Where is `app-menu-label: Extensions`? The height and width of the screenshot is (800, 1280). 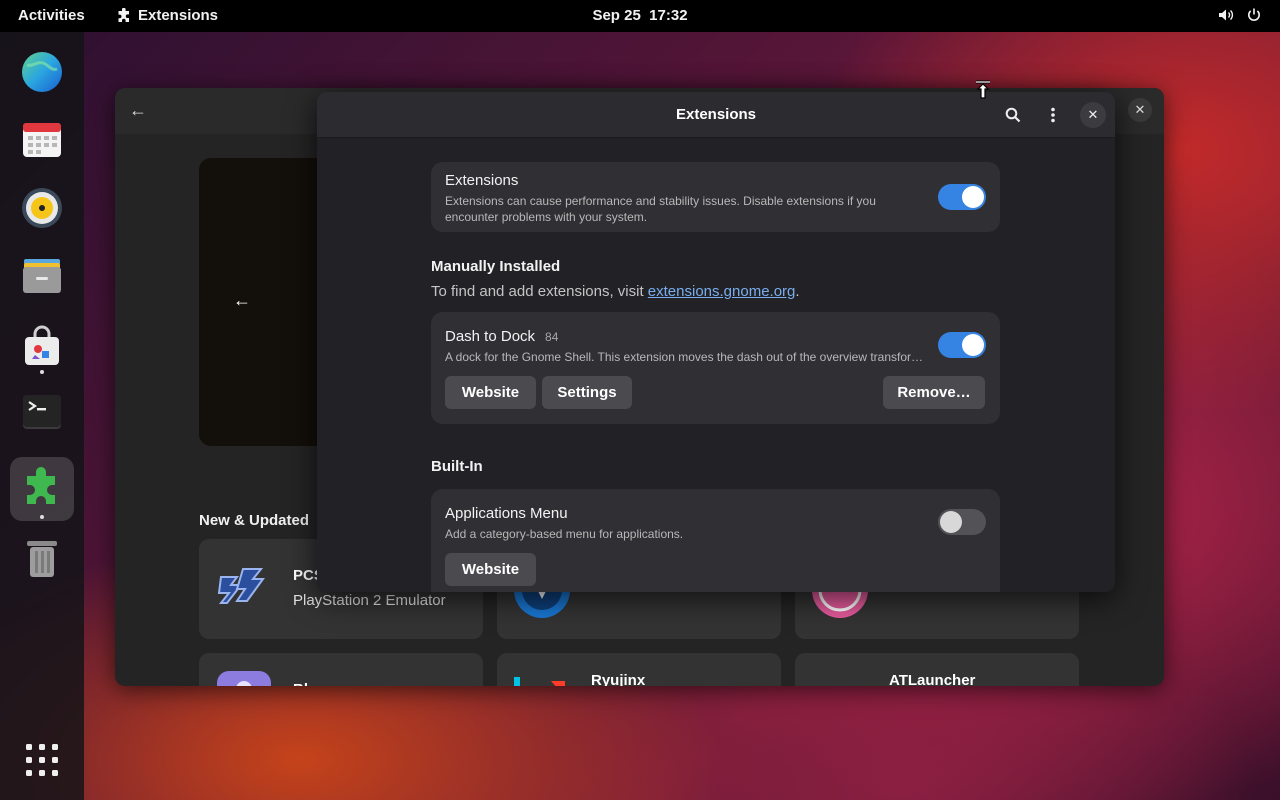 app-menu-label: Extensions is located at coordinates (178, 15).